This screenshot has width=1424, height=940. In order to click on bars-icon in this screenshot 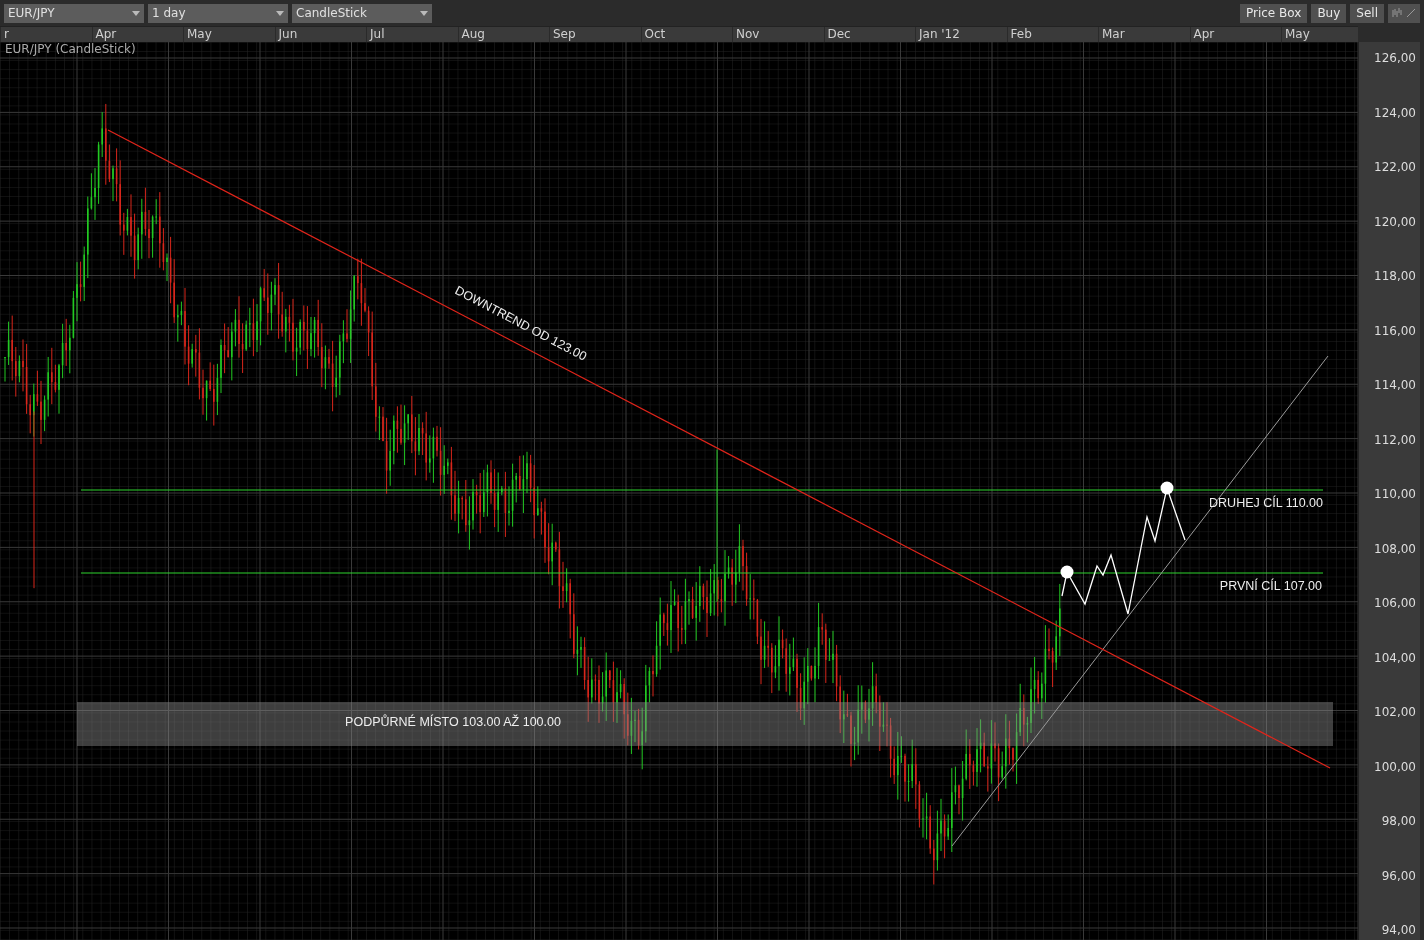, I will do `click(1397, 13)`.